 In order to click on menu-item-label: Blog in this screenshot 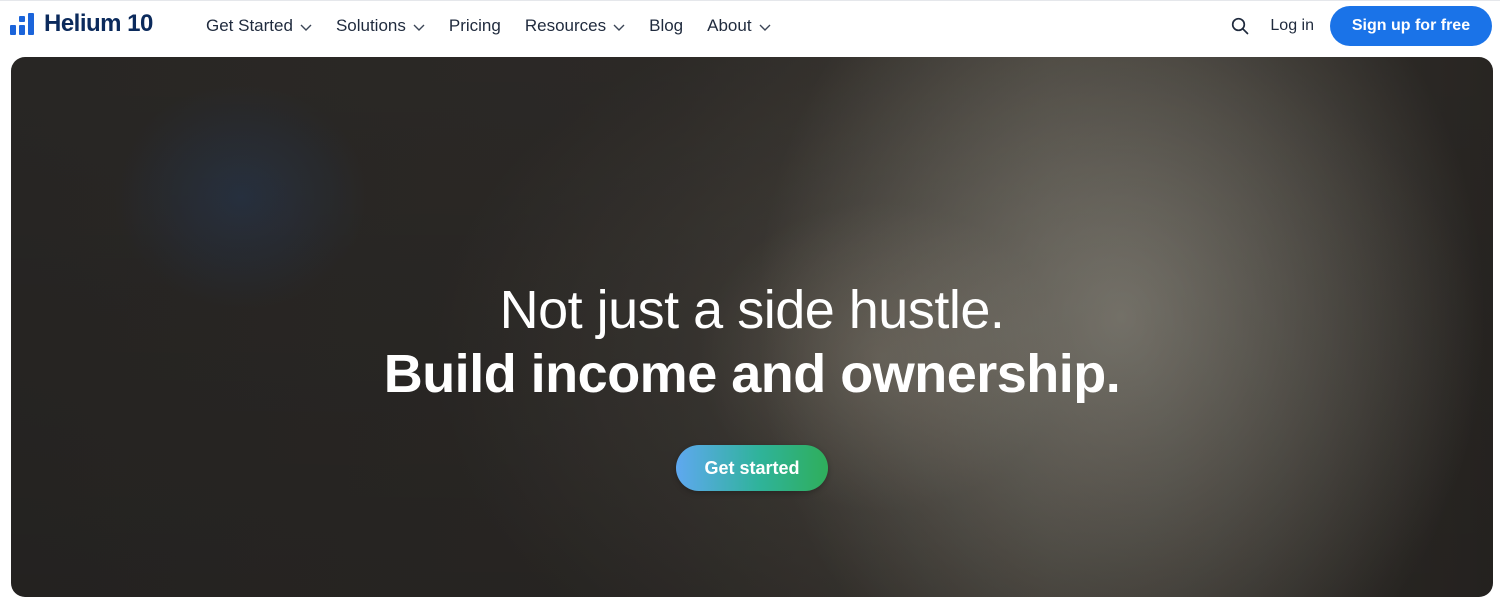, I will do `click(666, 25)`.